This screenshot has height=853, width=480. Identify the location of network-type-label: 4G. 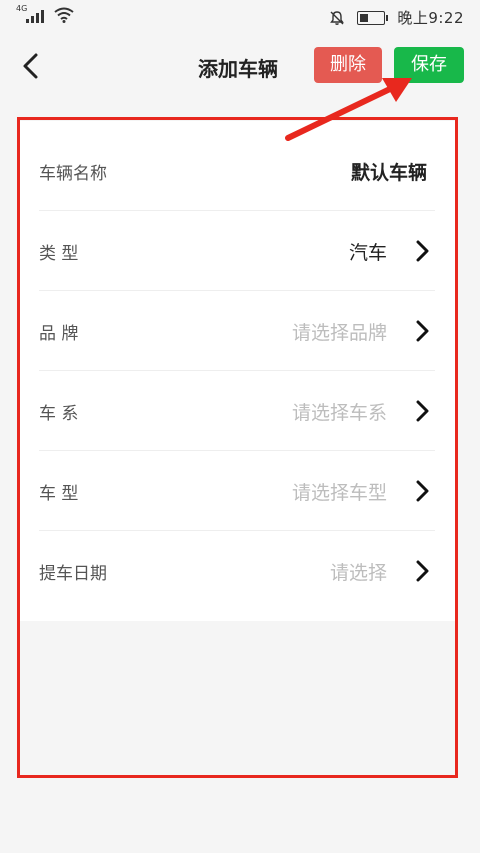
(22, 8).